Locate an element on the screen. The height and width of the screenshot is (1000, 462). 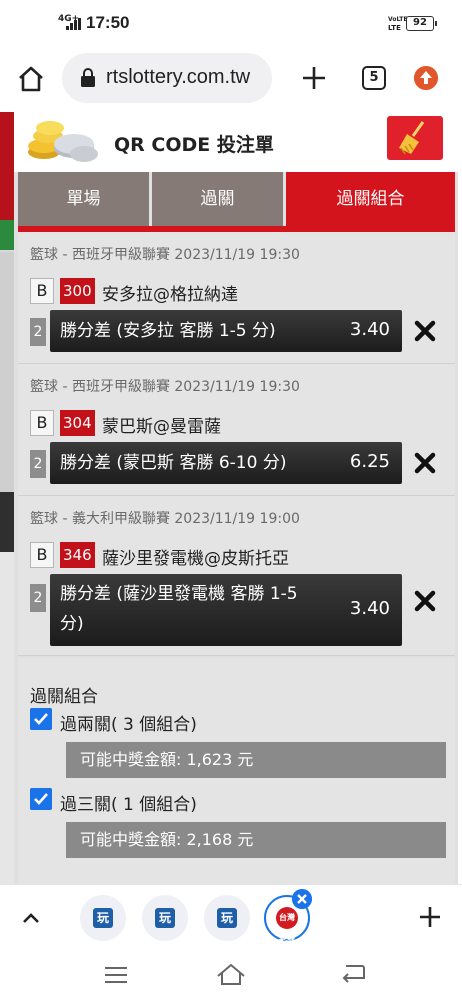
lock-icon is located at coordinates (88, 77).